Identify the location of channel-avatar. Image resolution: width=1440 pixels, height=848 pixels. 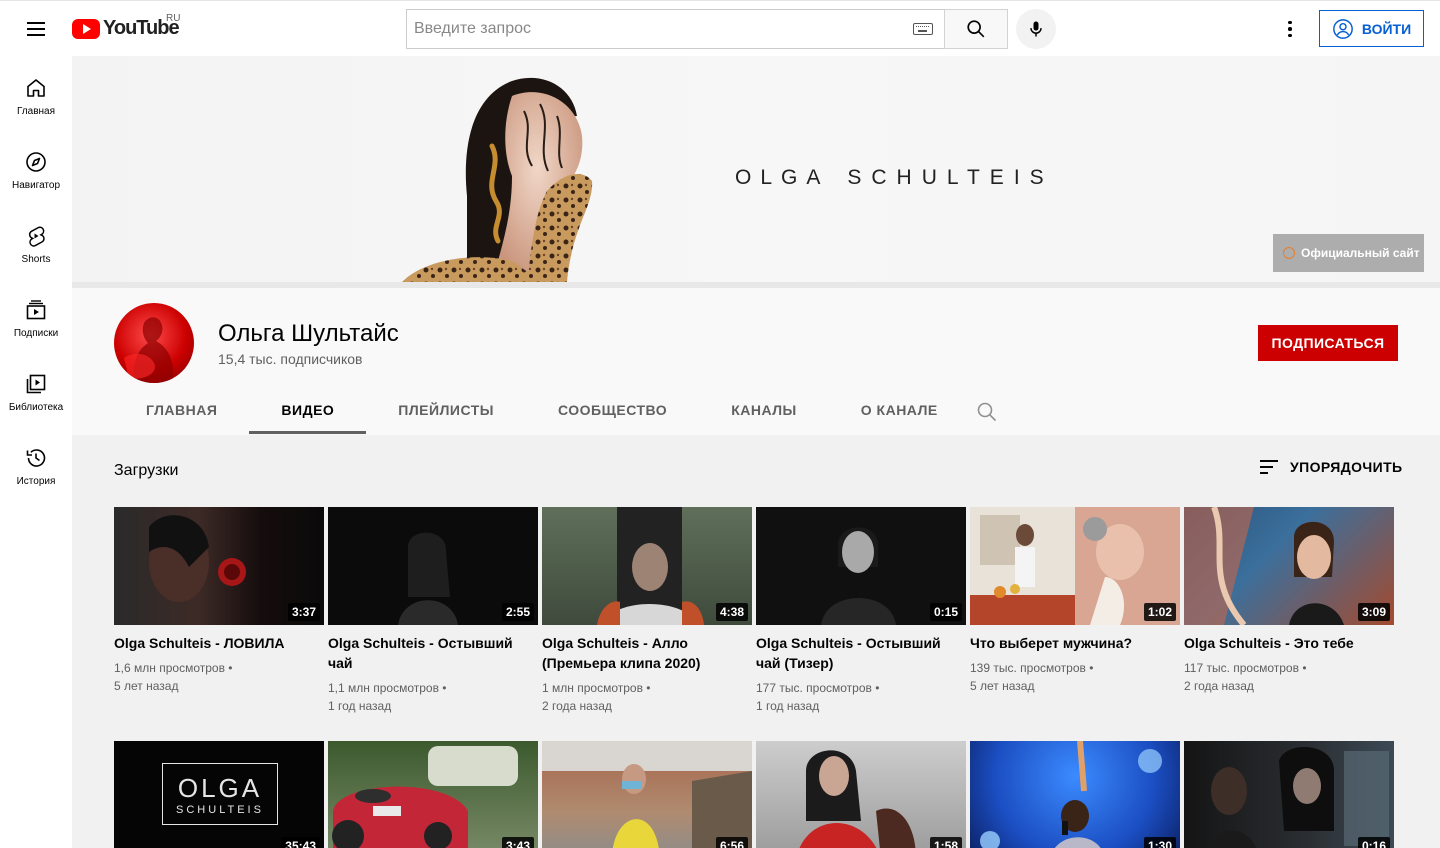
(154, 343).